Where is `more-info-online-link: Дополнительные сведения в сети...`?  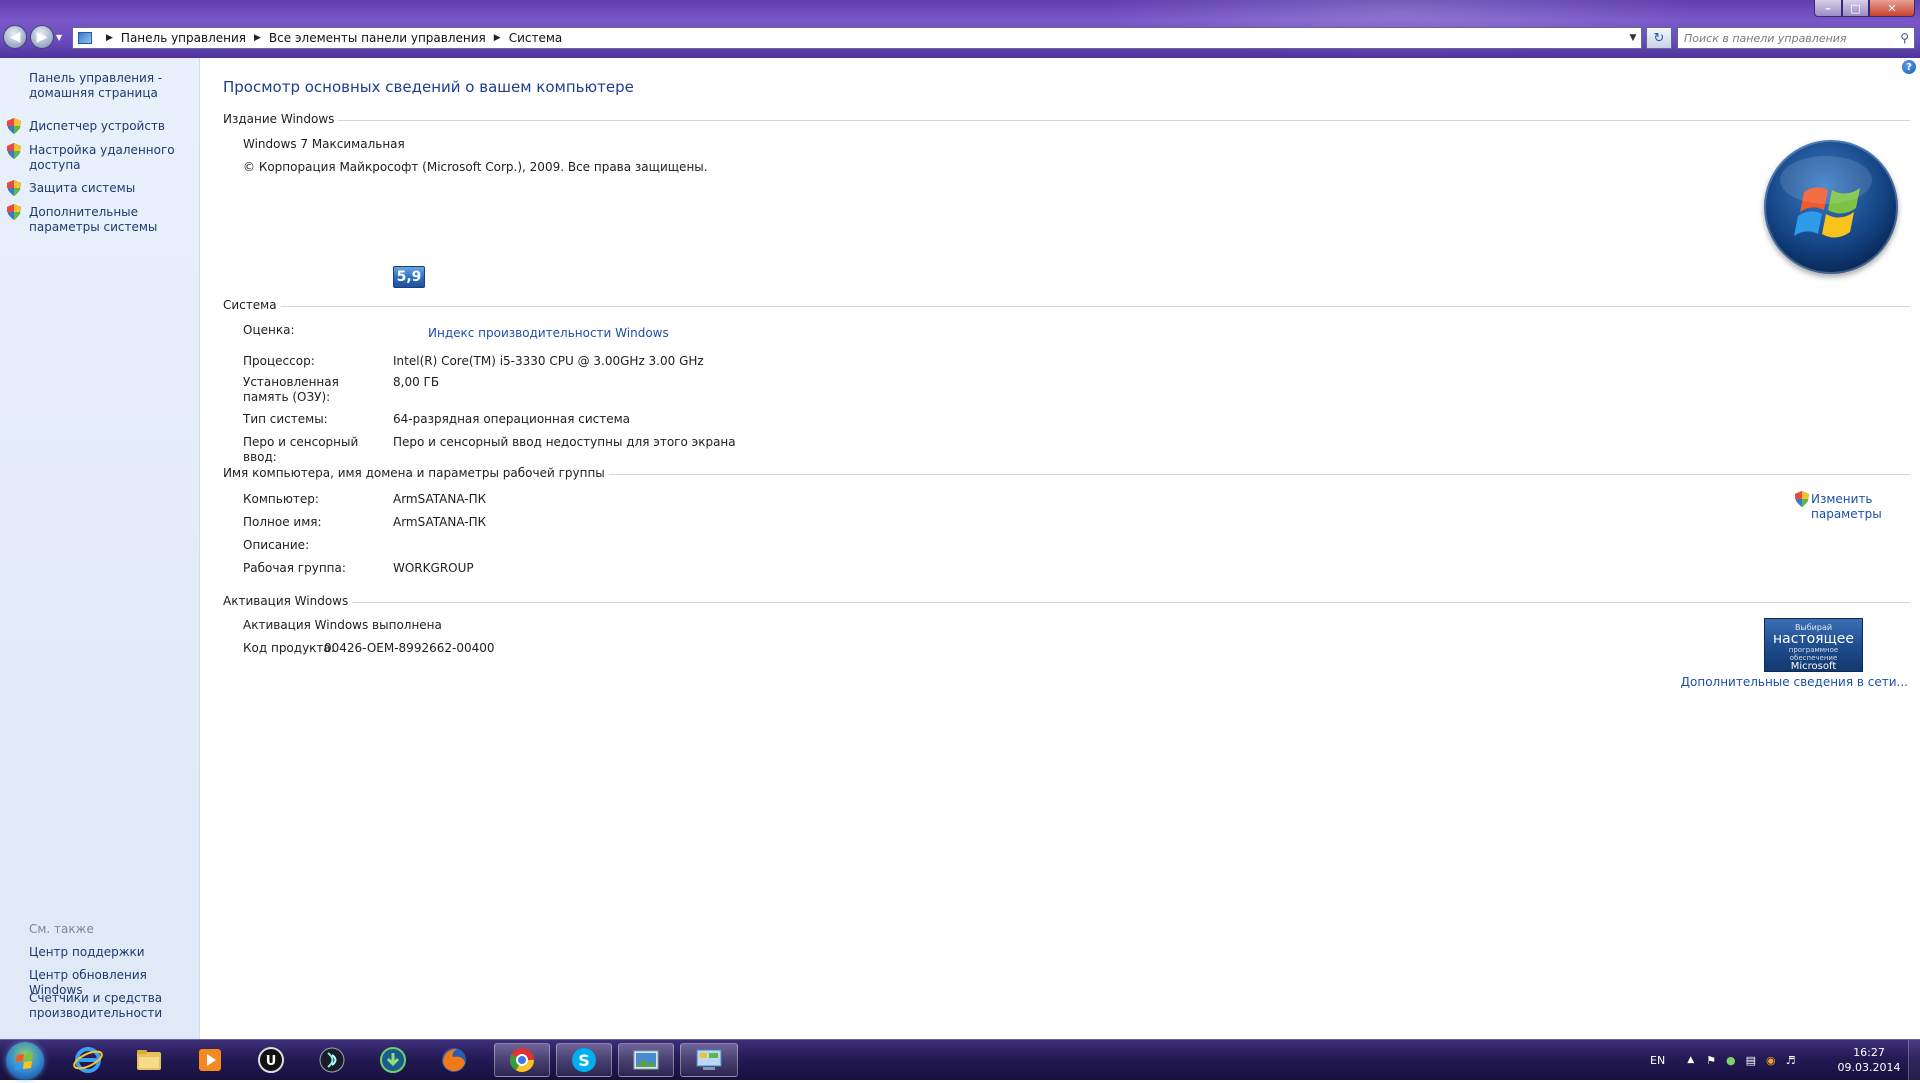 more-info-online-link: Дополнительные сведения в сети... is located at coordinates (1794, 682).